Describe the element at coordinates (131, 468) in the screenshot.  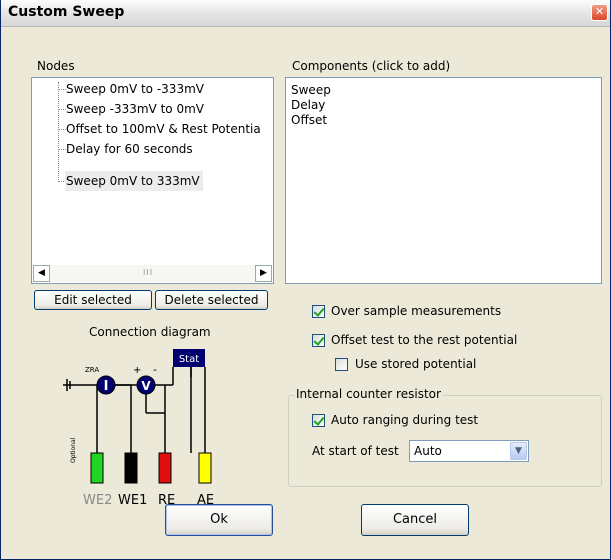
I see `we1-lead-block` at that location.